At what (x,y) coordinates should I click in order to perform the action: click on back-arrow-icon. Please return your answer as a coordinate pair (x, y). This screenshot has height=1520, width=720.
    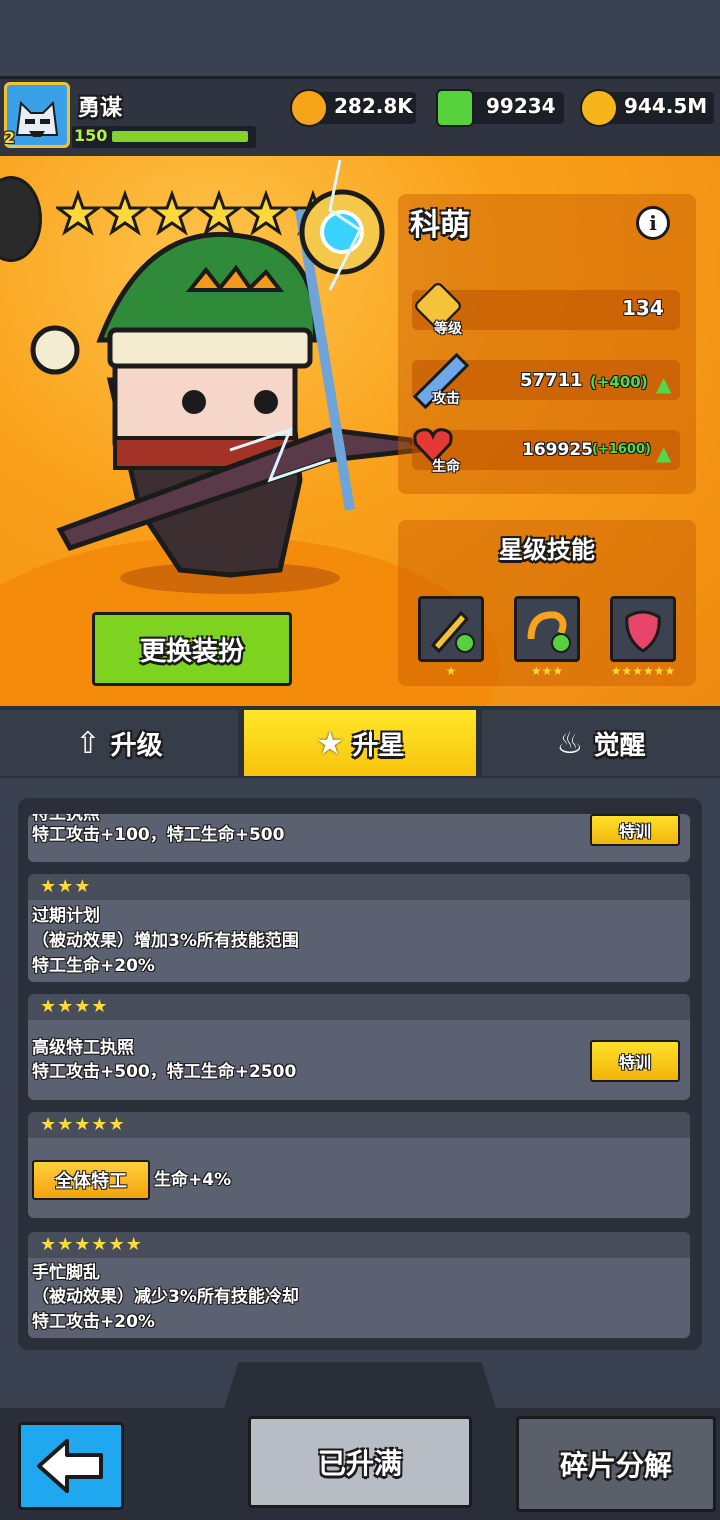
    Looking at the image, I should click on (70, 1466).